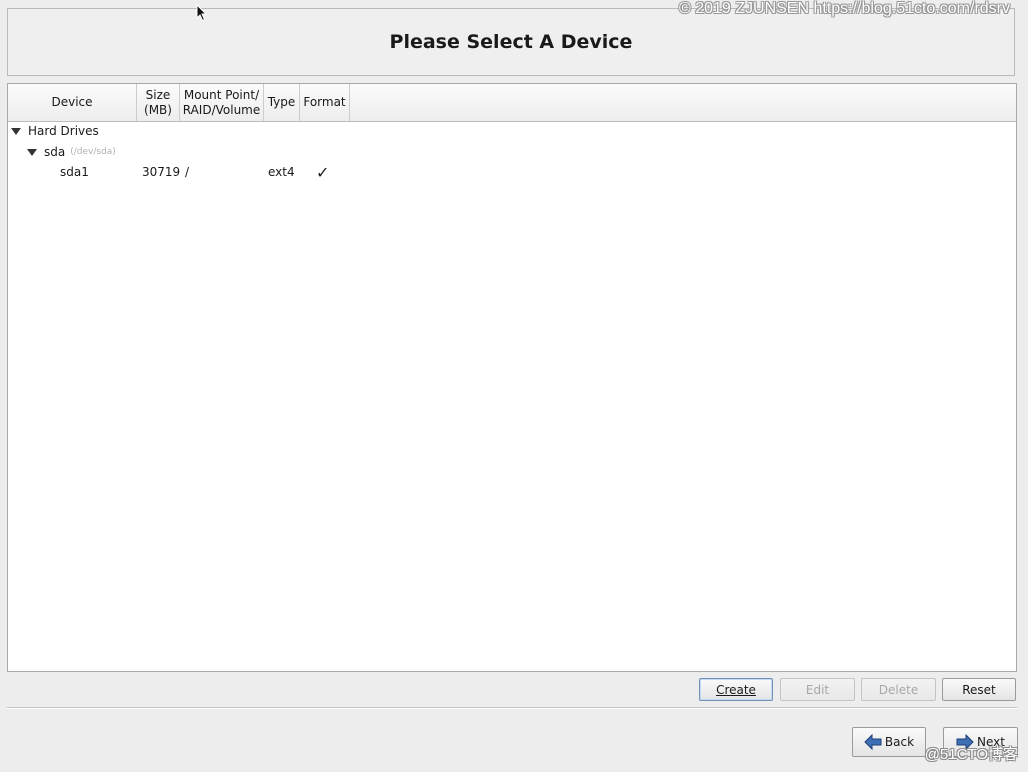 This screenshot has width=1028, height=772. I want to click on column-mount-label: Mount Point/, so click(221, 94).